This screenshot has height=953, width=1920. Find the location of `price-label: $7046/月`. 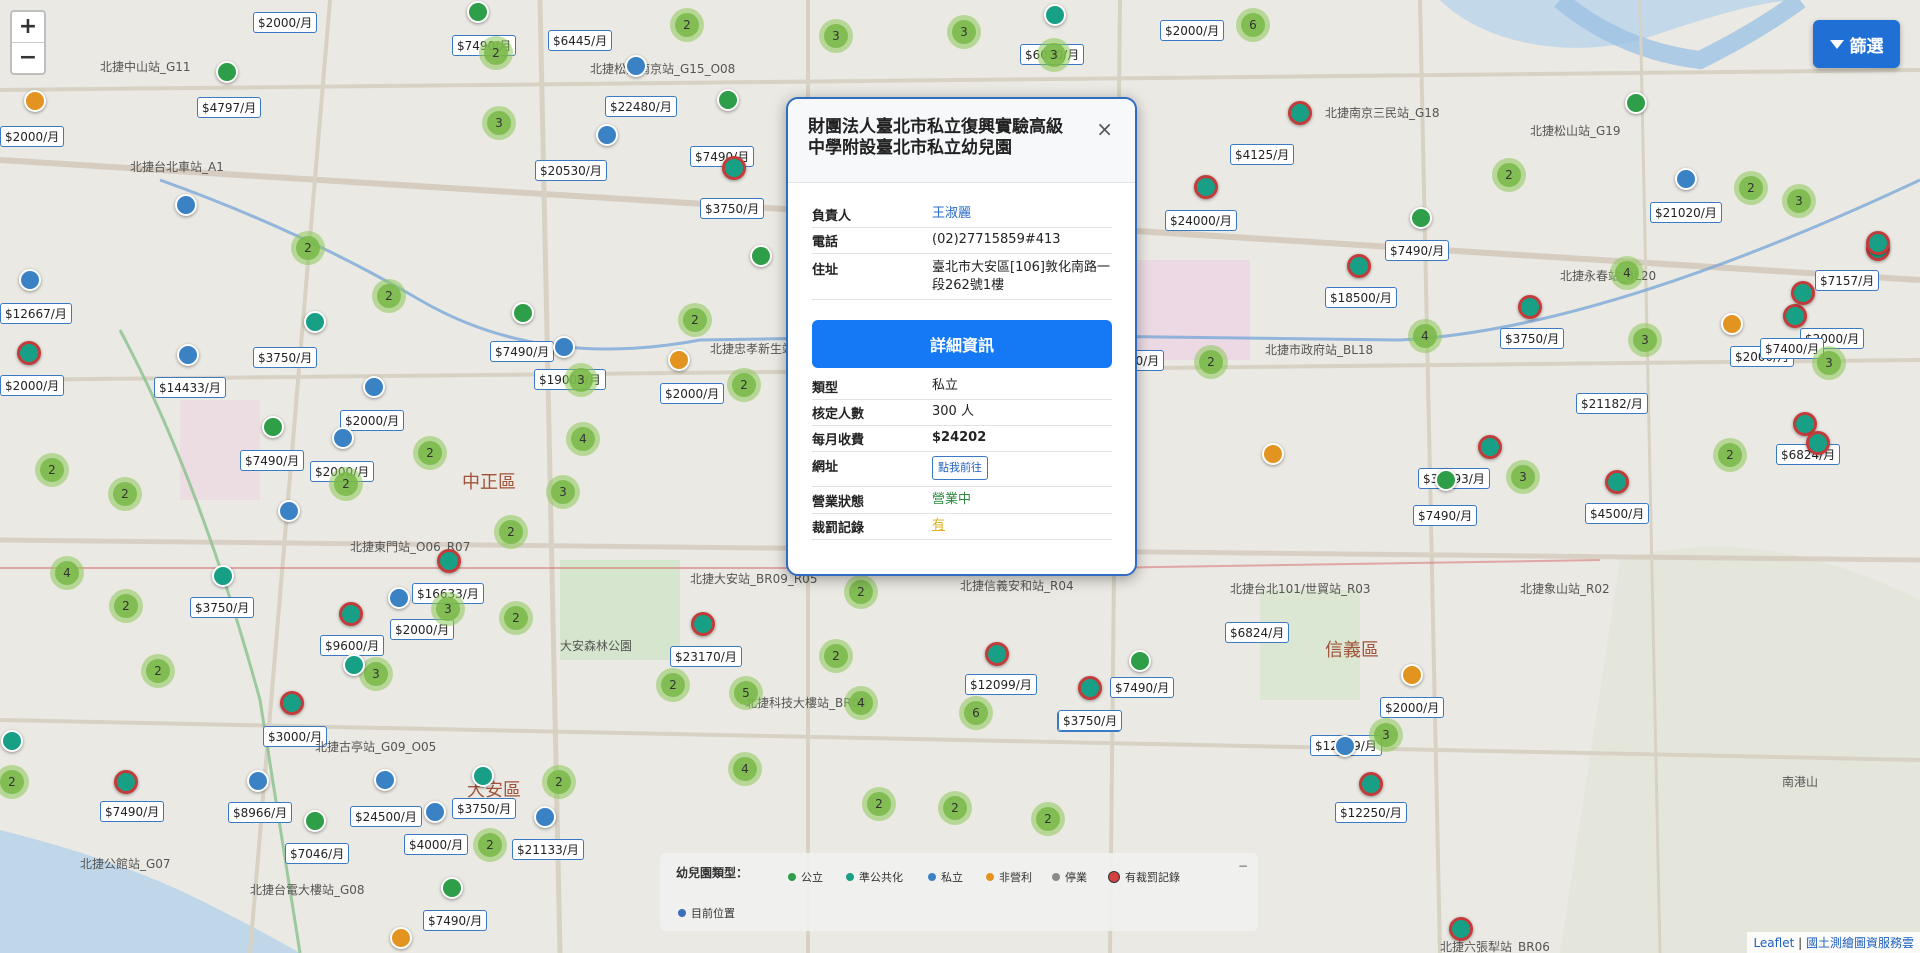

price-label: $7046/月 is located at coordinates (317, 853).